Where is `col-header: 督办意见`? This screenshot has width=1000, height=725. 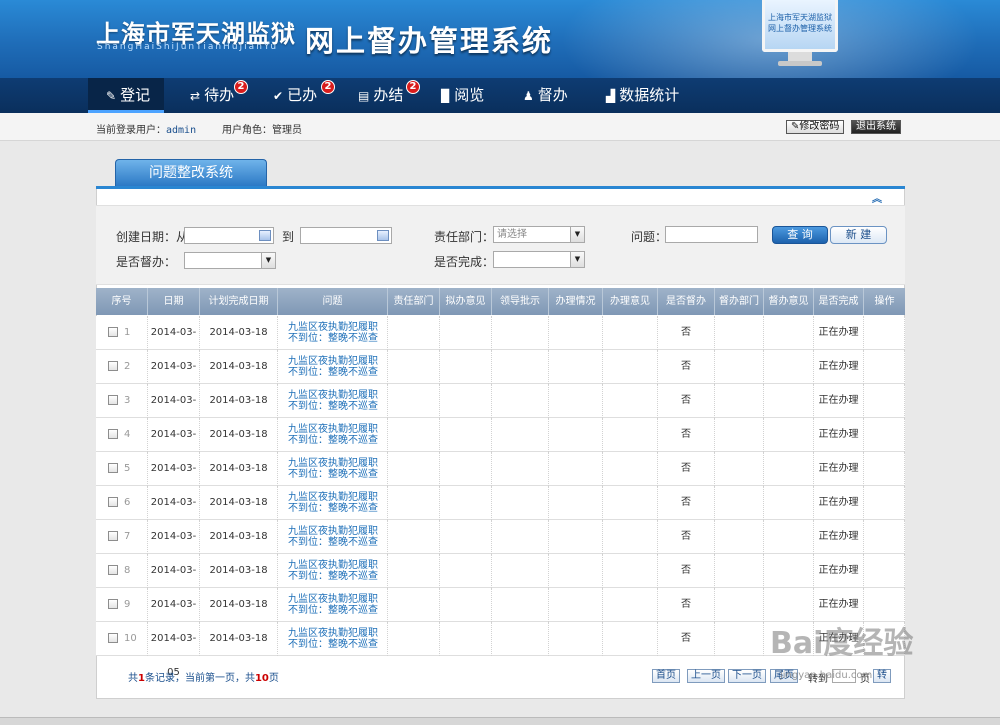
col-header: 督办意见 is located at coordinates (789, 301).